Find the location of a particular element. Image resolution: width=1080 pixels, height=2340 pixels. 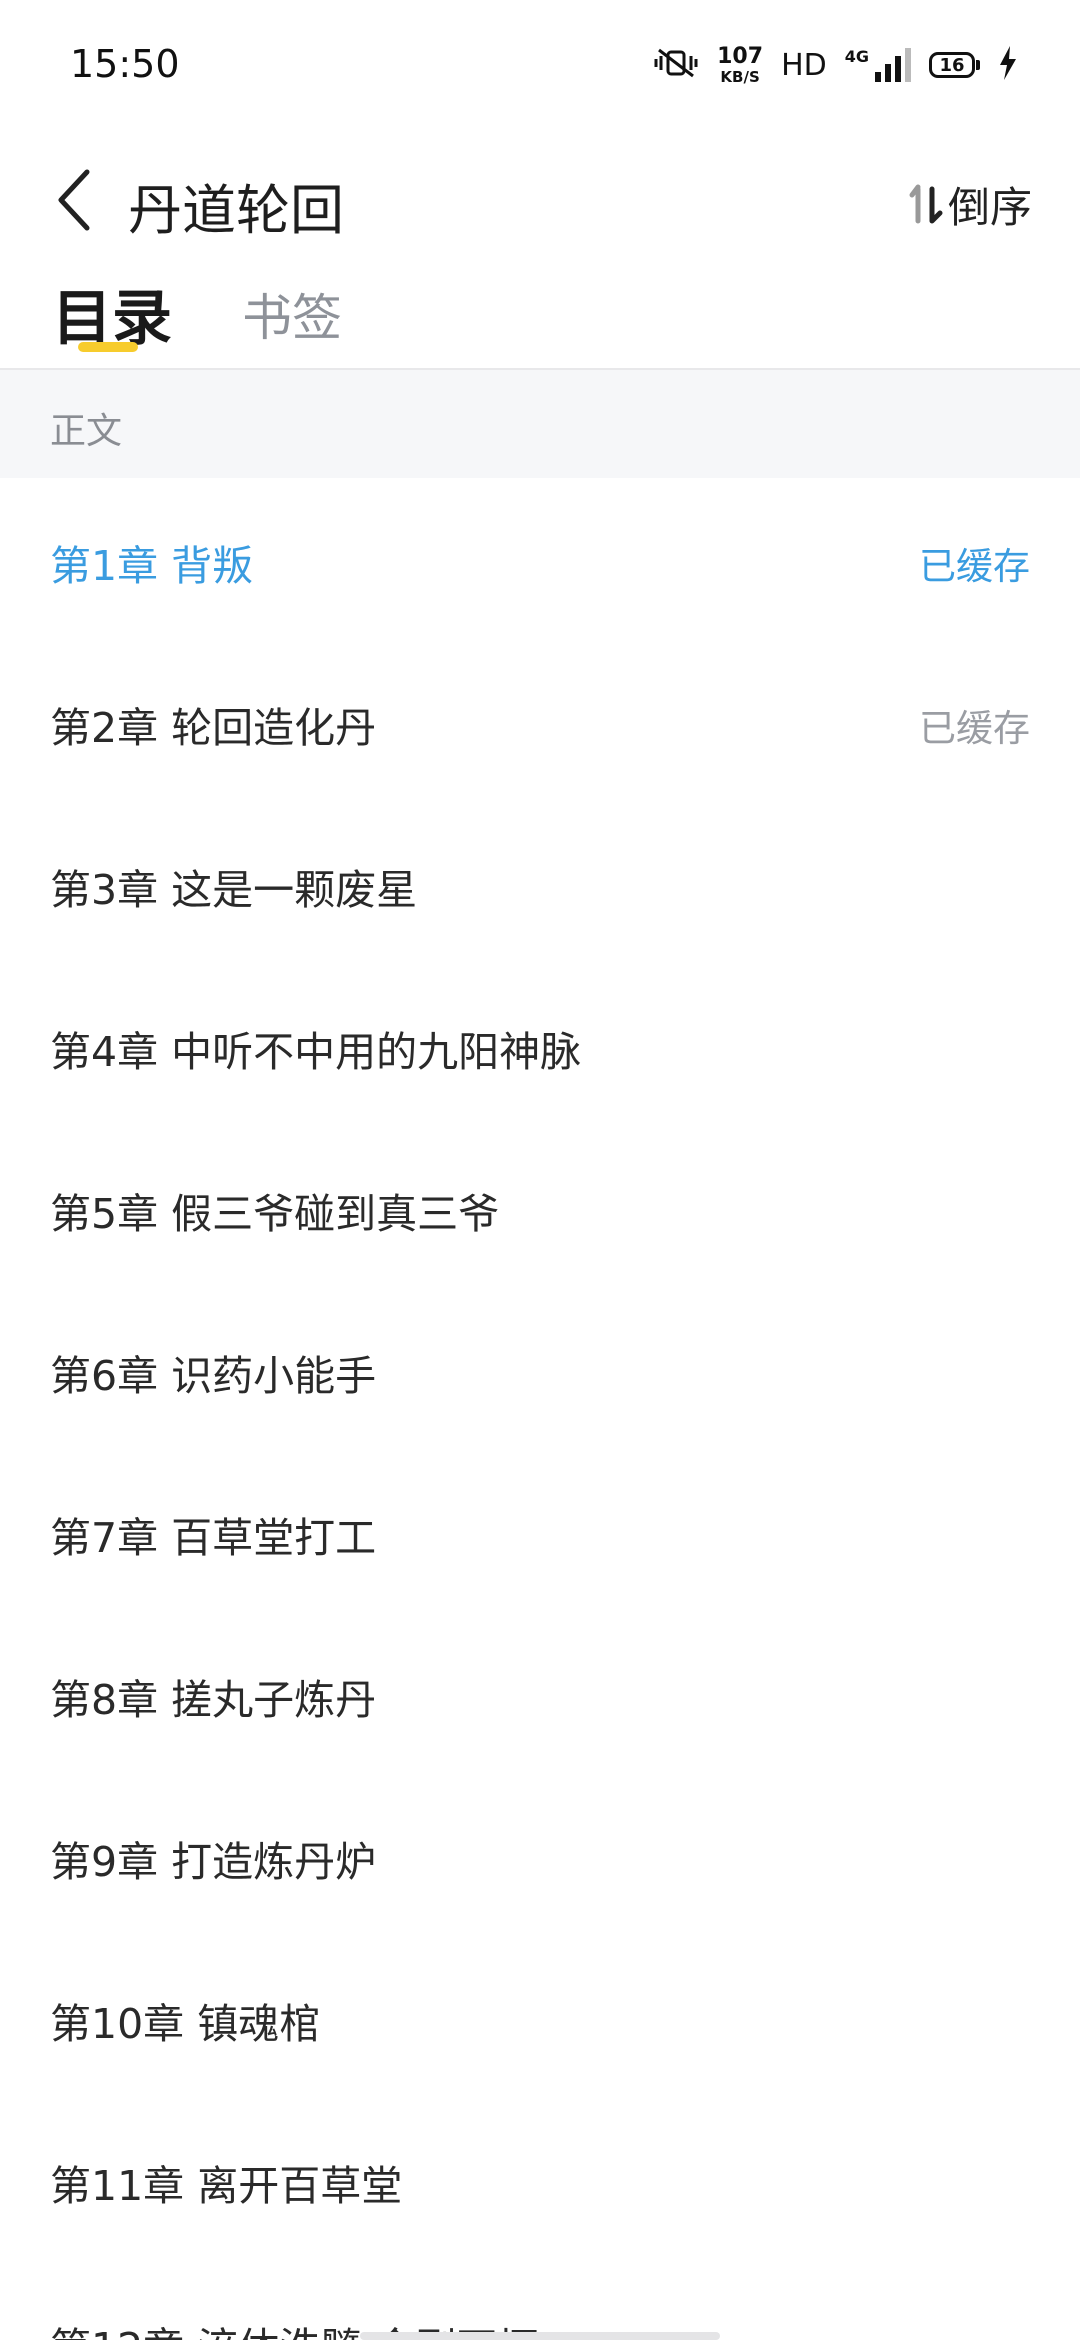

chapter-title: 第1章 背叛 is located at coordinates (152, 566).